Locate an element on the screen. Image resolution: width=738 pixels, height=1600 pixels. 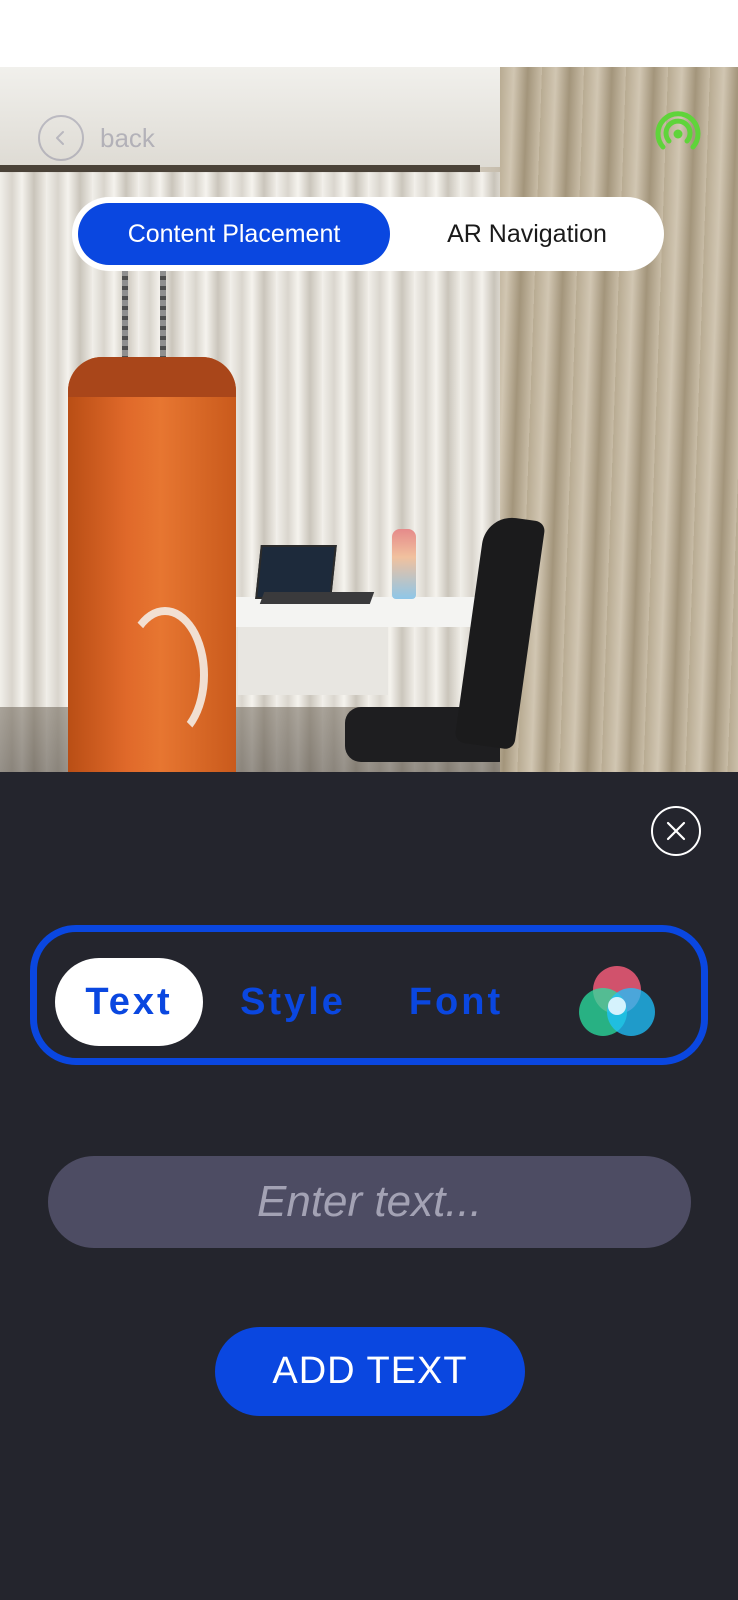
laptop is located at coordinates (296, 572).